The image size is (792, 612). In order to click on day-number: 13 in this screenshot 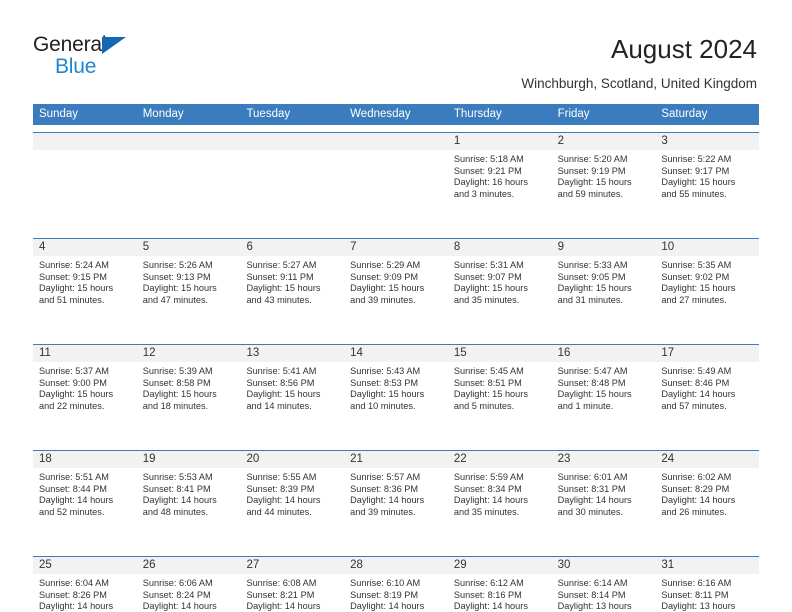, I will do `click(292, 353)`.